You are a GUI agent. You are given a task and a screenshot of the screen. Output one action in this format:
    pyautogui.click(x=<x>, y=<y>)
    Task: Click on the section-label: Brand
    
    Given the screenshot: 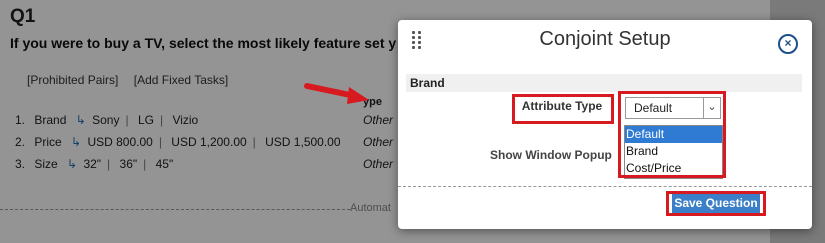 What is the action you would take?
    pyautogui.click(x=427, y=83)
    